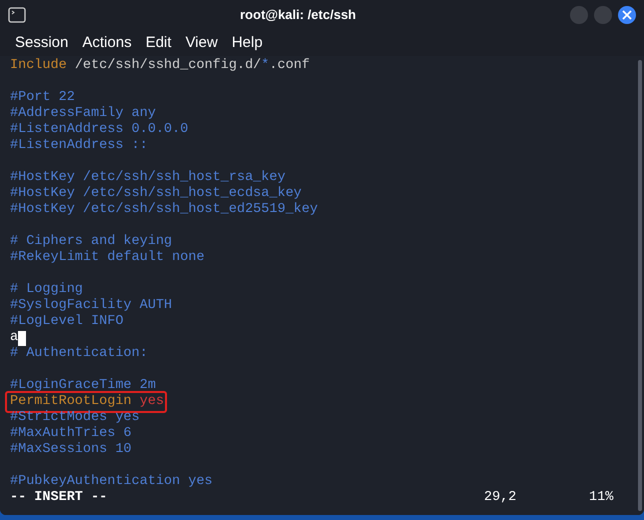 Image resolution: width=644 pixels, height=520 pixels. Describe the element at coordinates (640, 285) in the screenshot. I see `scrollbar` at that location.